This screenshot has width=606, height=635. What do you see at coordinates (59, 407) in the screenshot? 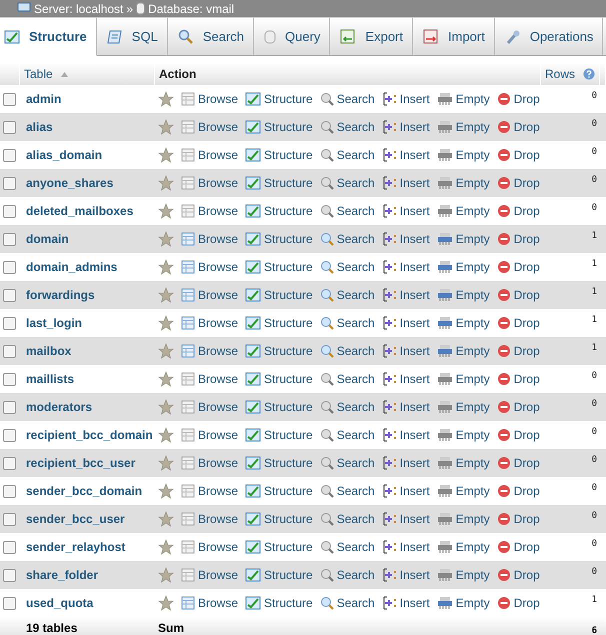
I see `table-name-link: moderators` at bounding box center [59, 407].